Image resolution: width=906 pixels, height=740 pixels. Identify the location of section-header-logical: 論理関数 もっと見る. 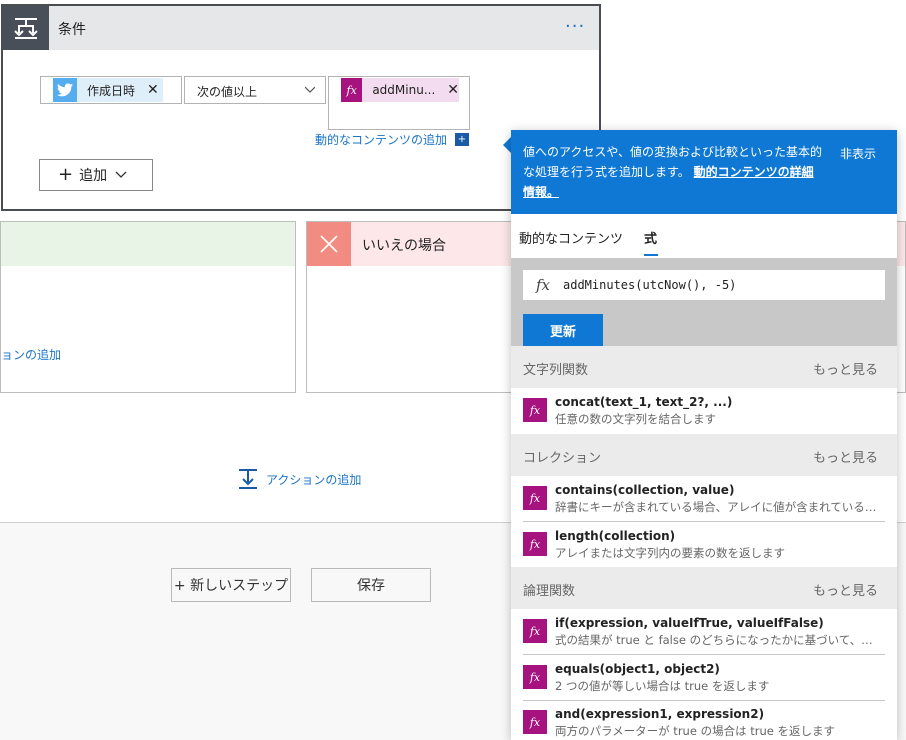
(704, 588).